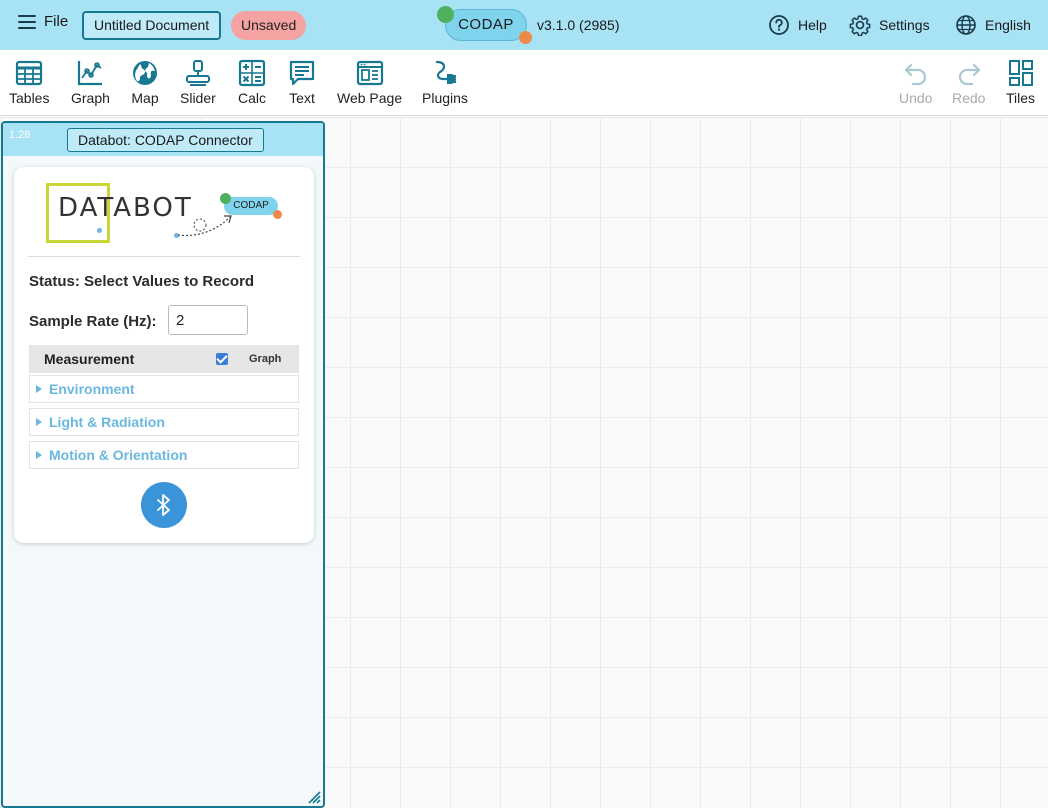 The height and width of the screenshot is (808, 1048). I want to click on mini-codap-text: CODAP, so click(251, 205).